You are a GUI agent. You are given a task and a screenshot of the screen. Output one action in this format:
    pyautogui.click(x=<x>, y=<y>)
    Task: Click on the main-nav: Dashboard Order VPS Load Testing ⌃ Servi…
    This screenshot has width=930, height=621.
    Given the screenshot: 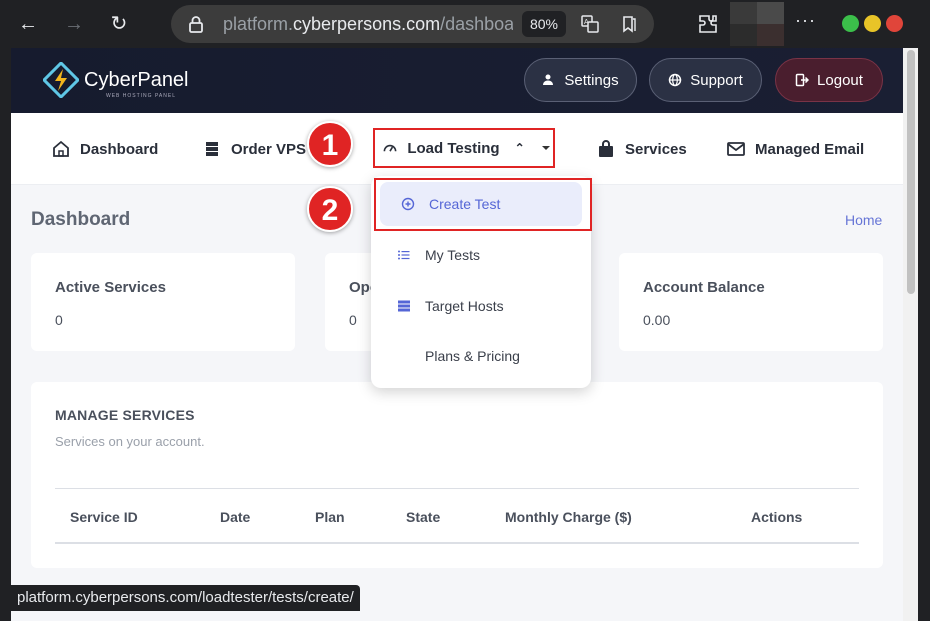 What is the action you would take?
    pyautogui.click(x=457, y=149)
    